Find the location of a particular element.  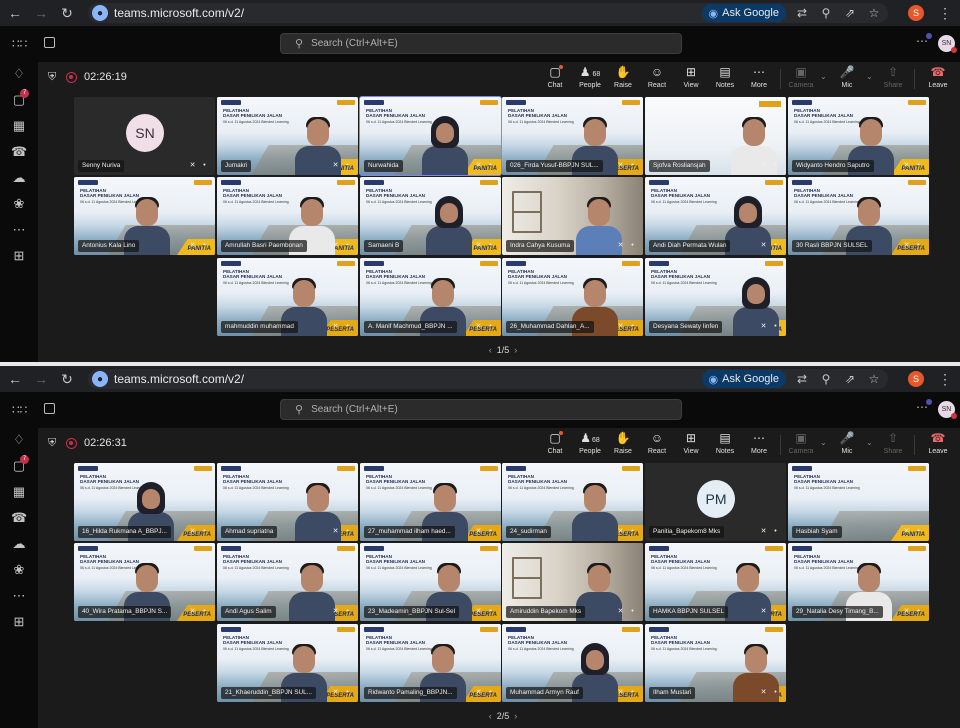

calendar-icon: ▦ is located at coordinates (19, 126).